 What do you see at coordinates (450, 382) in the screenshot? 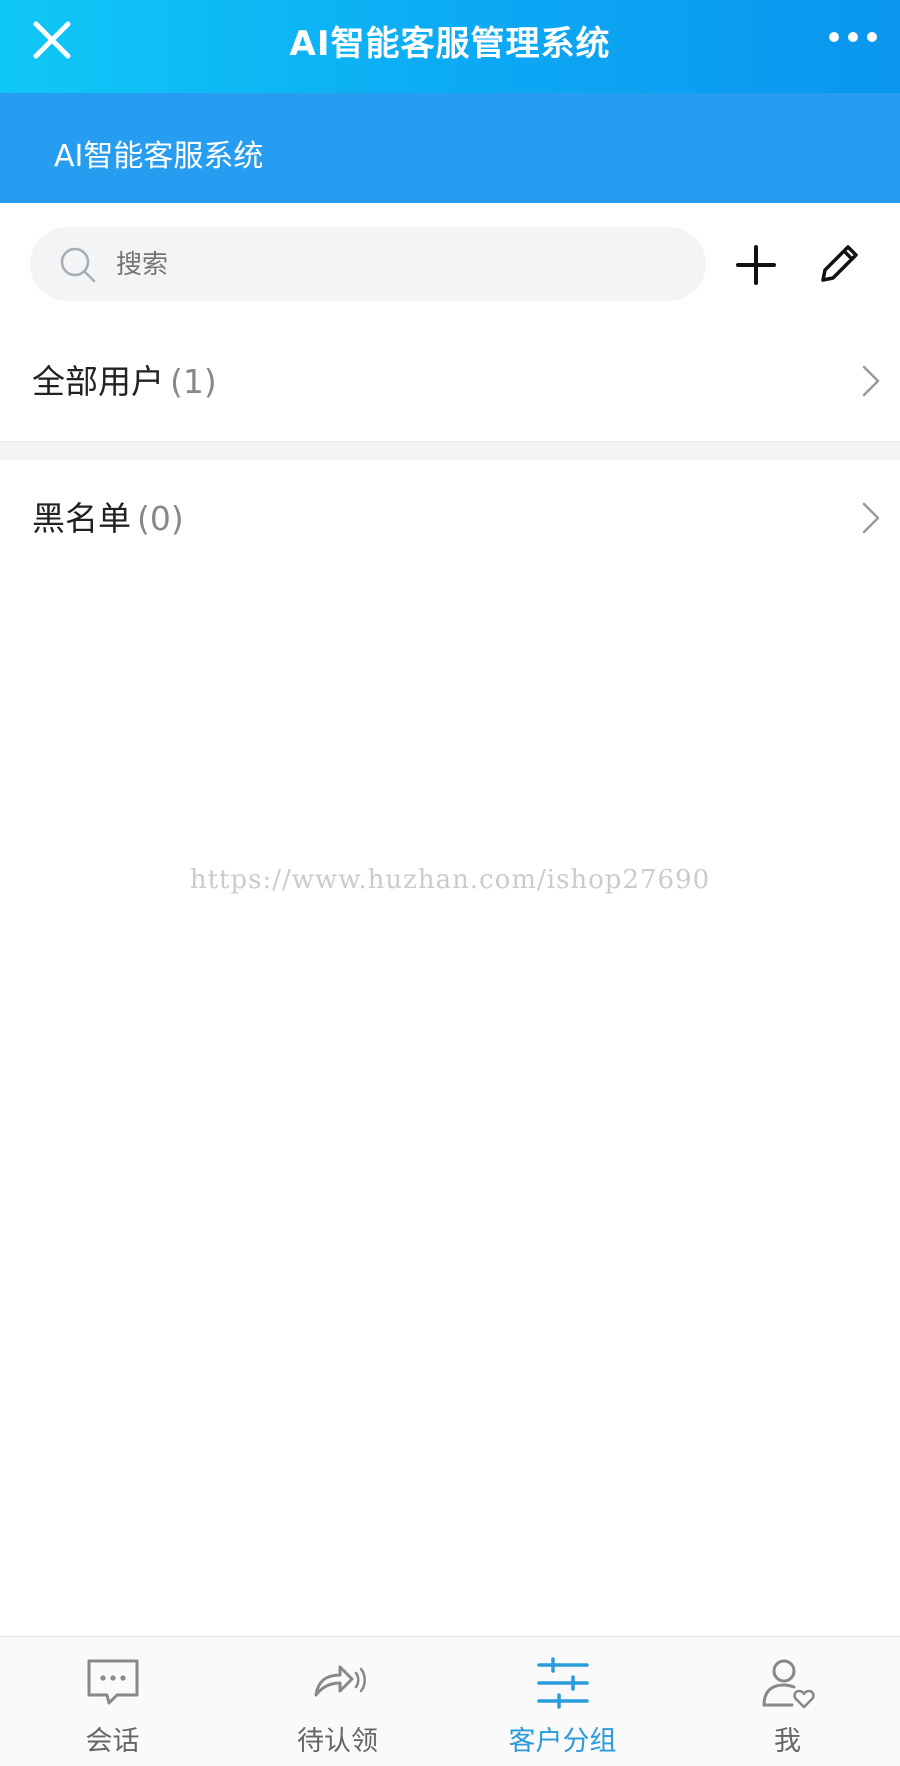
I see `group-row-all-users: 全部用户 (1)` at bounding box center [450, 382].